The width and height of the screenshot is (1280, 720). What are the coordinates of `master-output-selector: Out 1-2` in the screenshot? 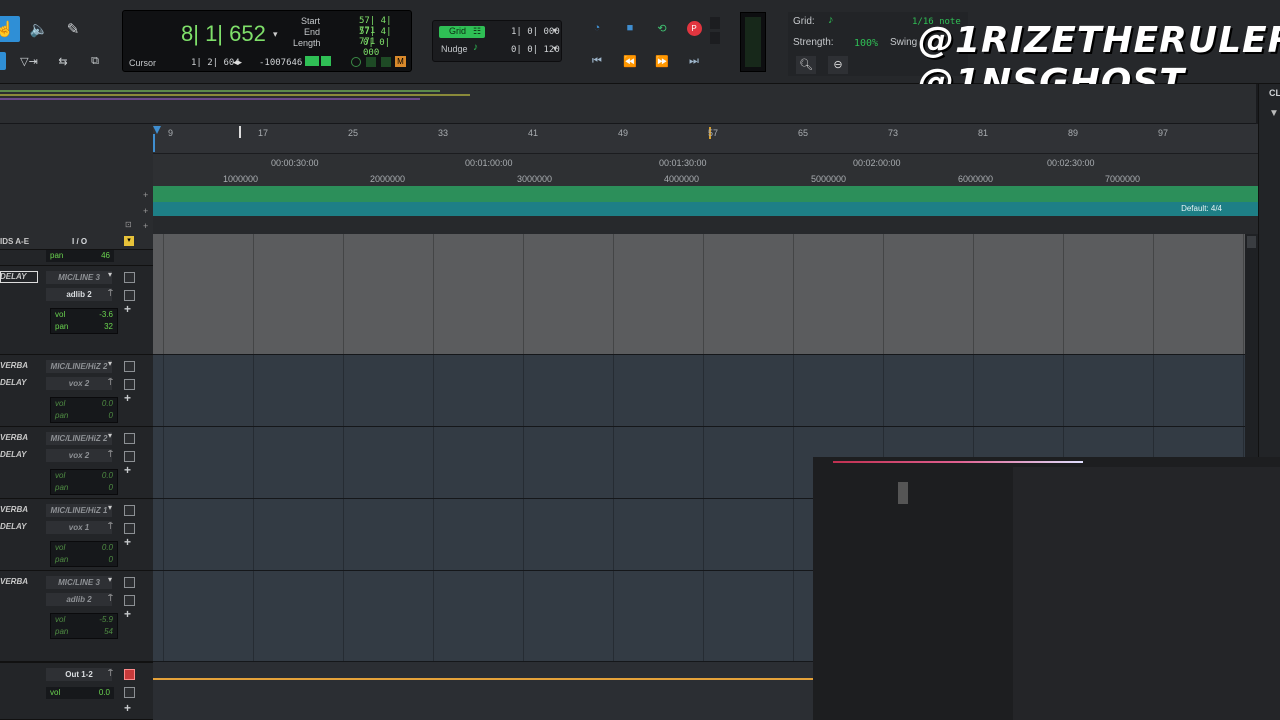 It's located at (79, 674).